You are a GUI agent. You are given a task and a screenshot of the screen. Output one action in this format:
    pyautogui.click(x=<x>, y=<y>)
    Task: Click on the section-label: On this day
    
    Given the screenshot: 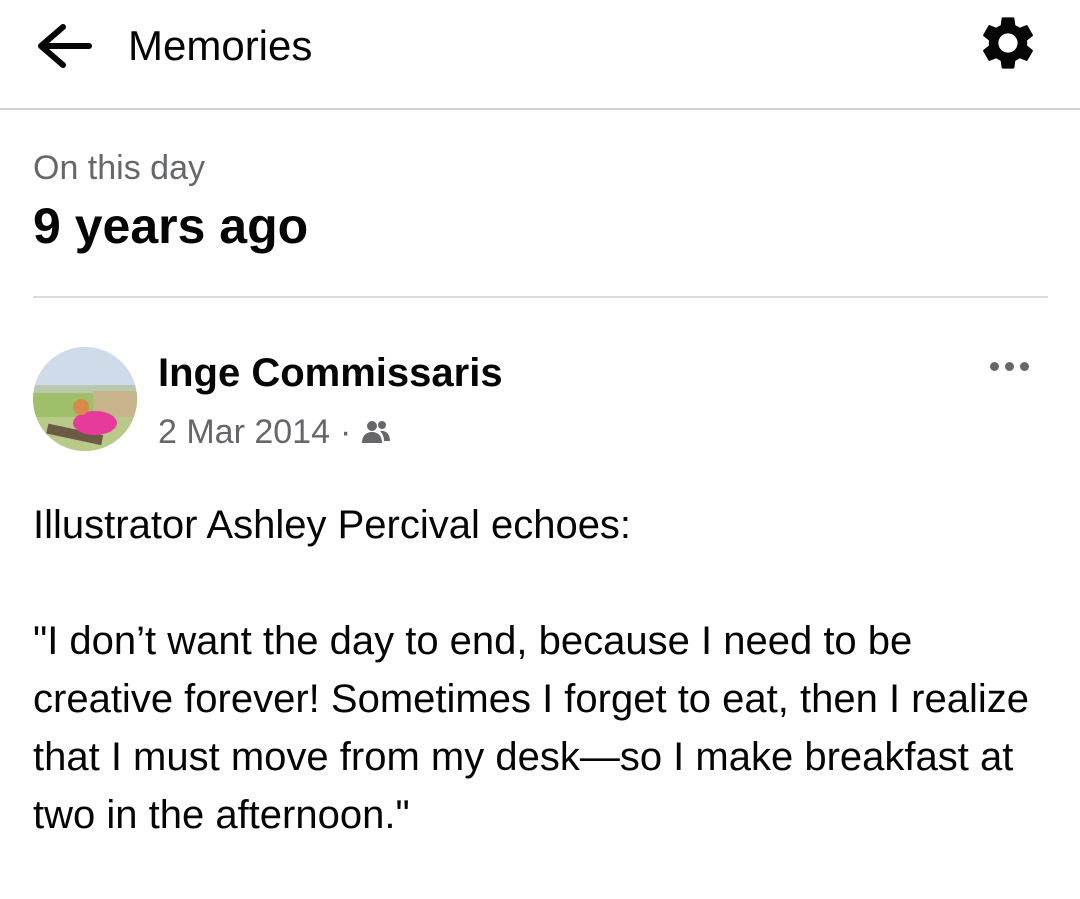 What is the action you would take?
    pyautogui.click(x=119, y=168)
    